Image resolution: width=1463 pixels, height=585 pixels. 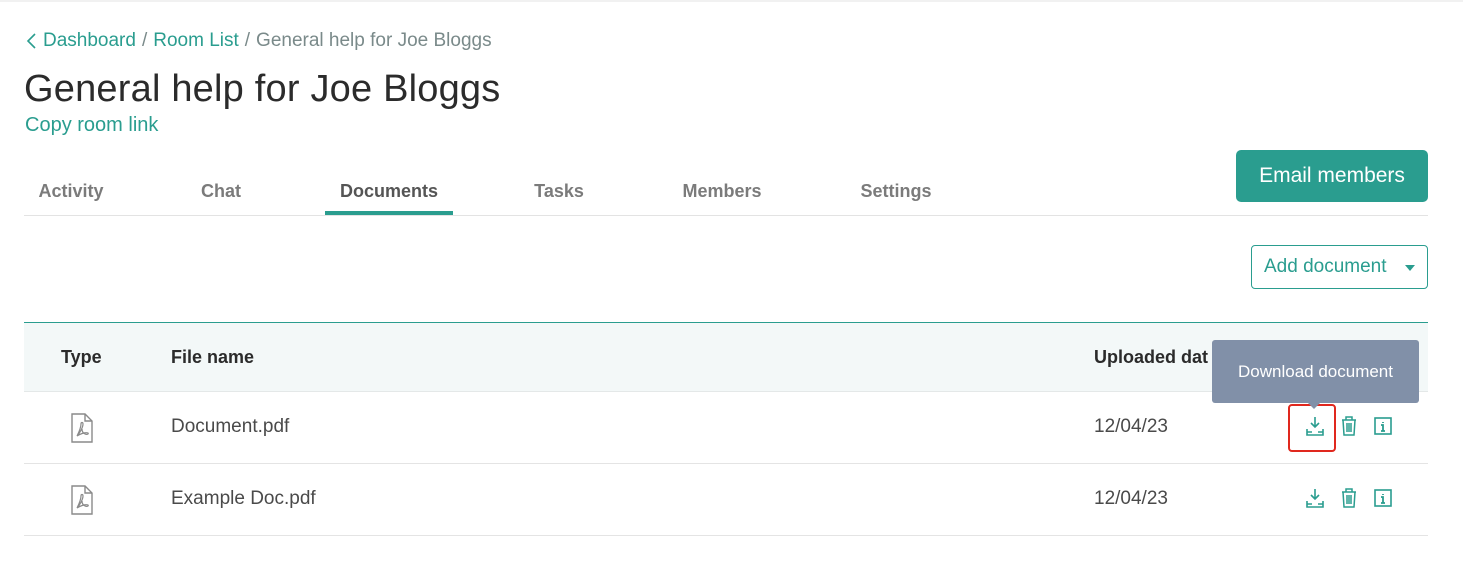 I want to click on tab-activity: Activity, so click(x=71, y=193).